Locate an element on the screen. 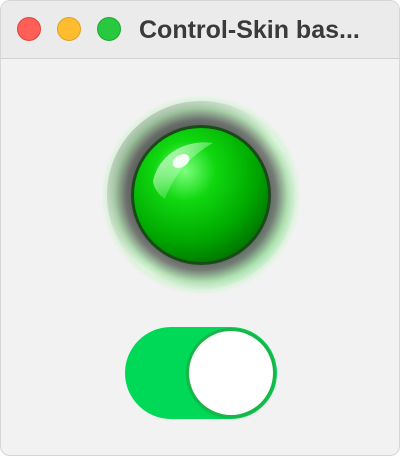  power-toggle-switch is located at coordinates (201, 373).